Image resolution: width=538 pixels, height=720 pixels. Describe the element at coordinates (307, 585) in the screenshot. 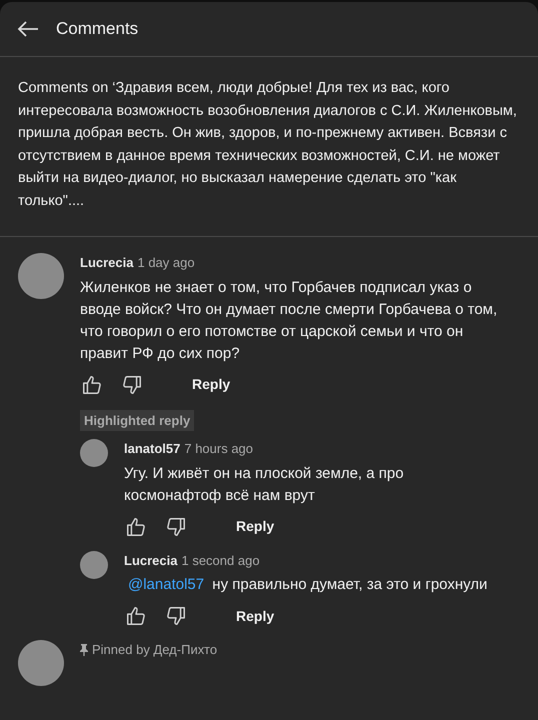

I see `comment-text: @lanatol57 ну правильно думает, за это и грохнули` at that location.